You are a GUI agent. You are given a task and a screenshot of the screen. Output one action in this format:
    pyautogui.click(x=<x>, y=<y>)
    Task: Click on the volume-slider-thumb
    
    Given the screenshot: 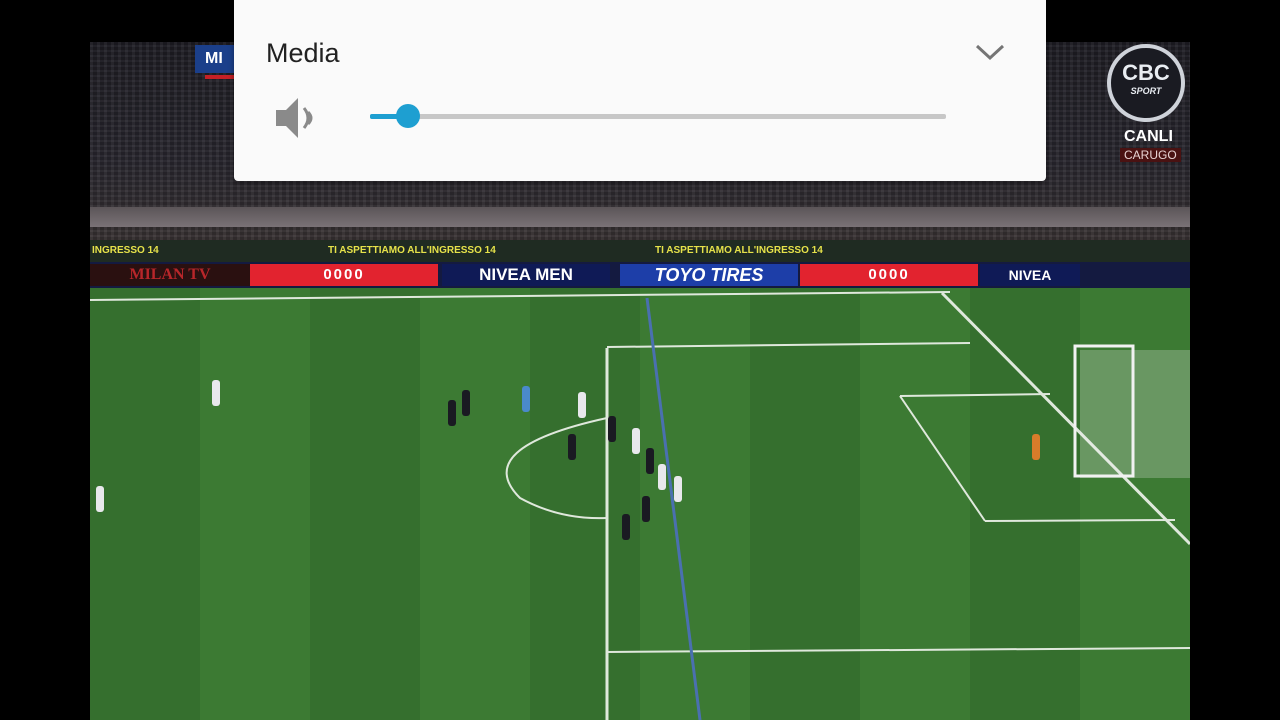 What is the action you would take?
    pyautogui.click(x=408, y=116)
    